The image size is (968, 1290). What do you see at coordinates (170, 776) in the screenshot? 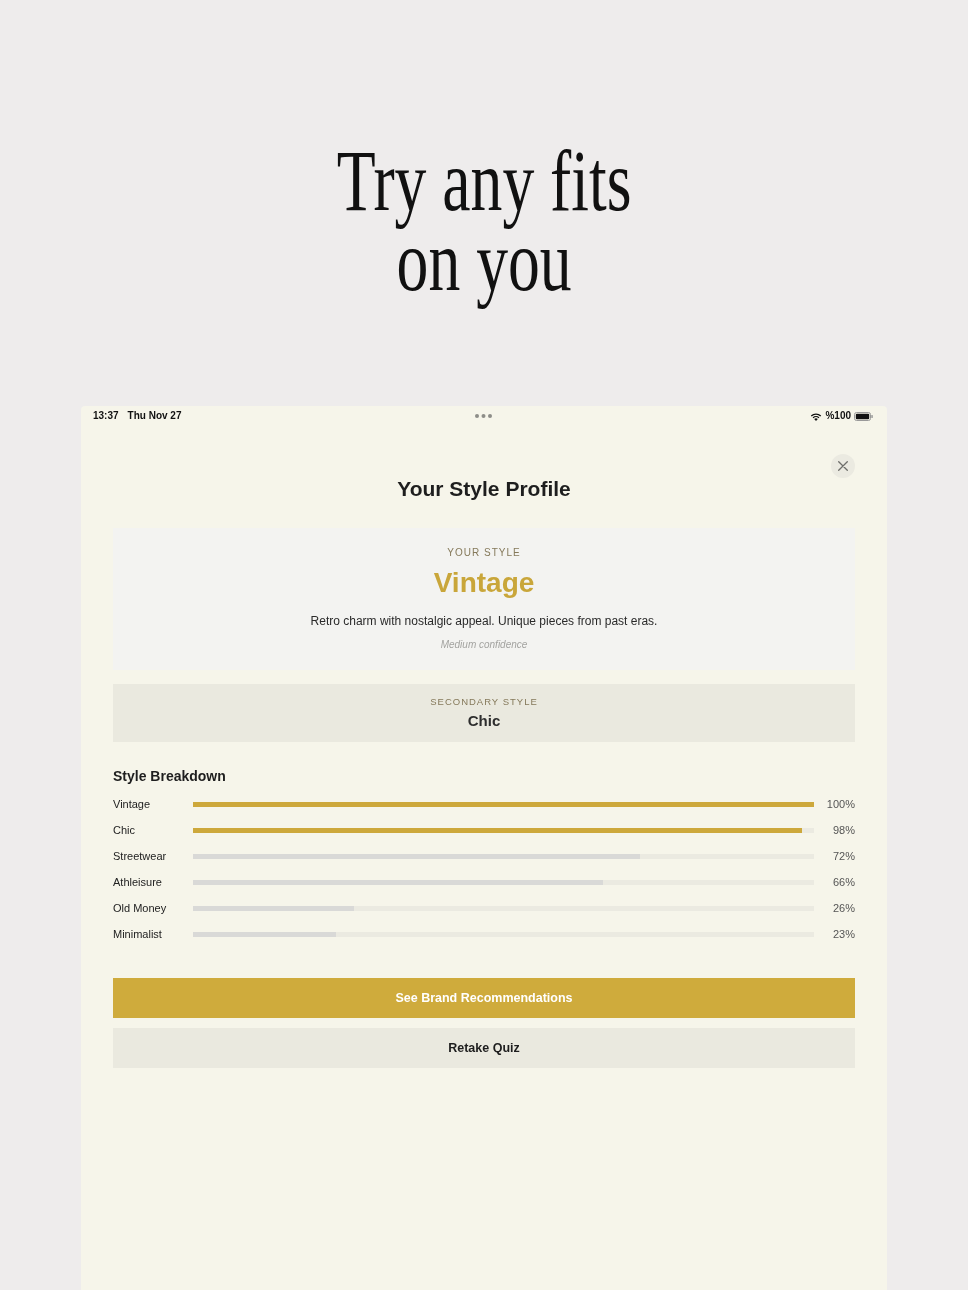
I see `section-title: Style Breakdown` at bounding box center [170, 776].